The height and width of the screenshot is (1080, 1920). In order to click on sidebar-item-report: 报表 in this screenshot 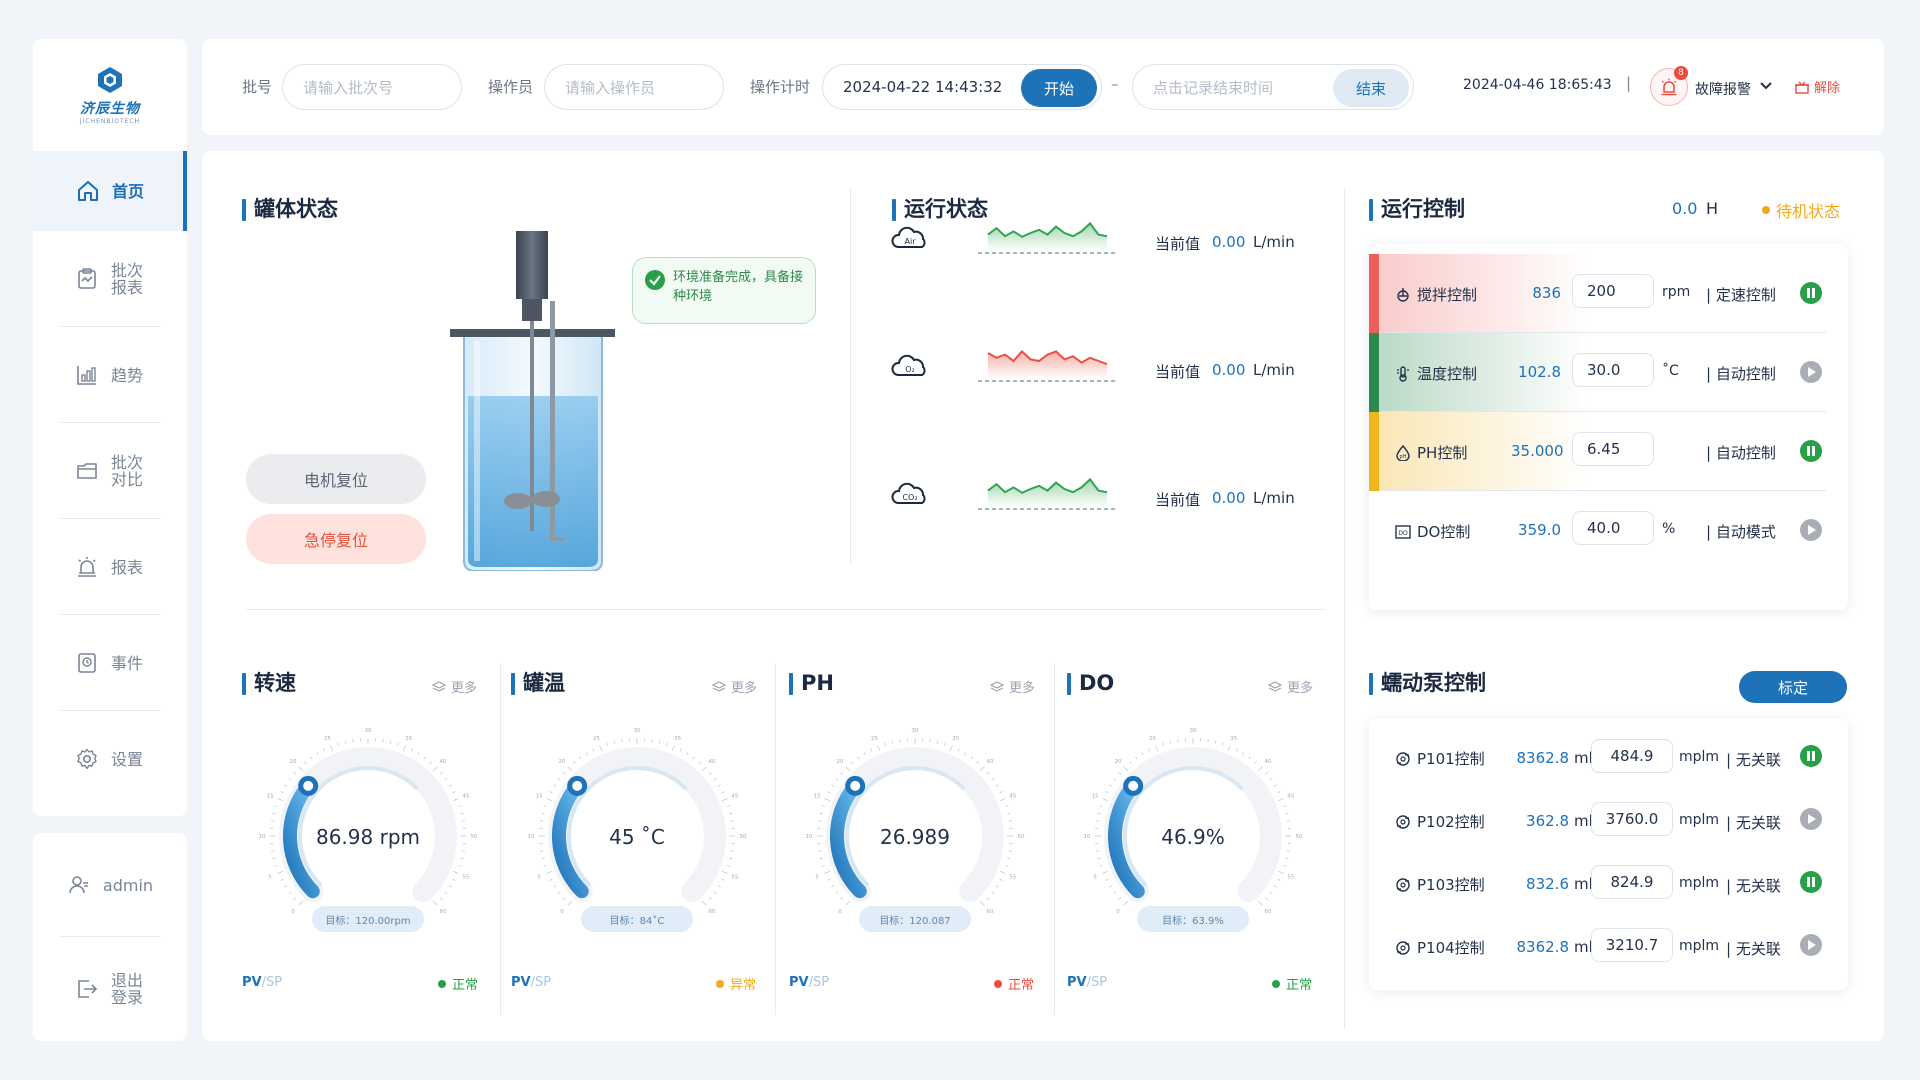, I will do `click(110, 567)`.